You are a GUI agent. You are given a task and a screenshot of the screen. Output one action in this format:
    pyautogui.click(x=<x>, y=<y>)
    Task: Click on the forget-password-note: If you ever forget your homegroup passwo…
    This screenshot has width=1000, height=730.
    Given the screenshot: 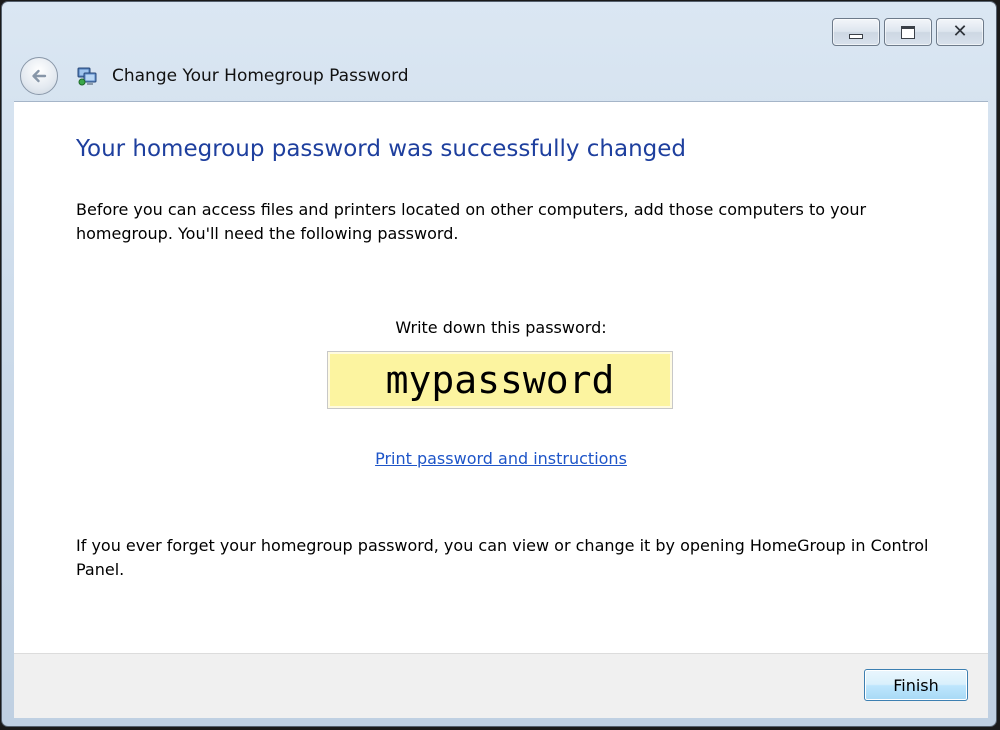 What is the action you would take?
    pyautogui.click(x=502, y=557)
    